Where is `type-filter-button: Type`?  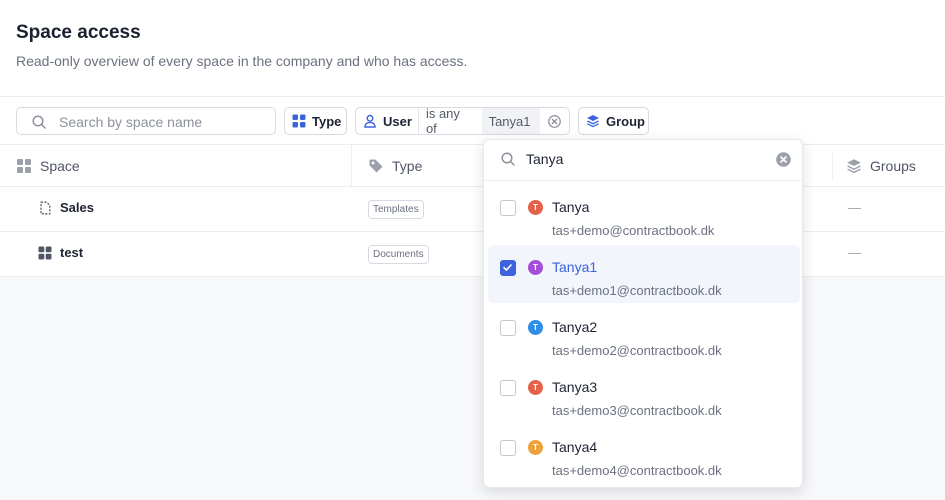
type-filter-button: Type is located at coordinates (315, 121).